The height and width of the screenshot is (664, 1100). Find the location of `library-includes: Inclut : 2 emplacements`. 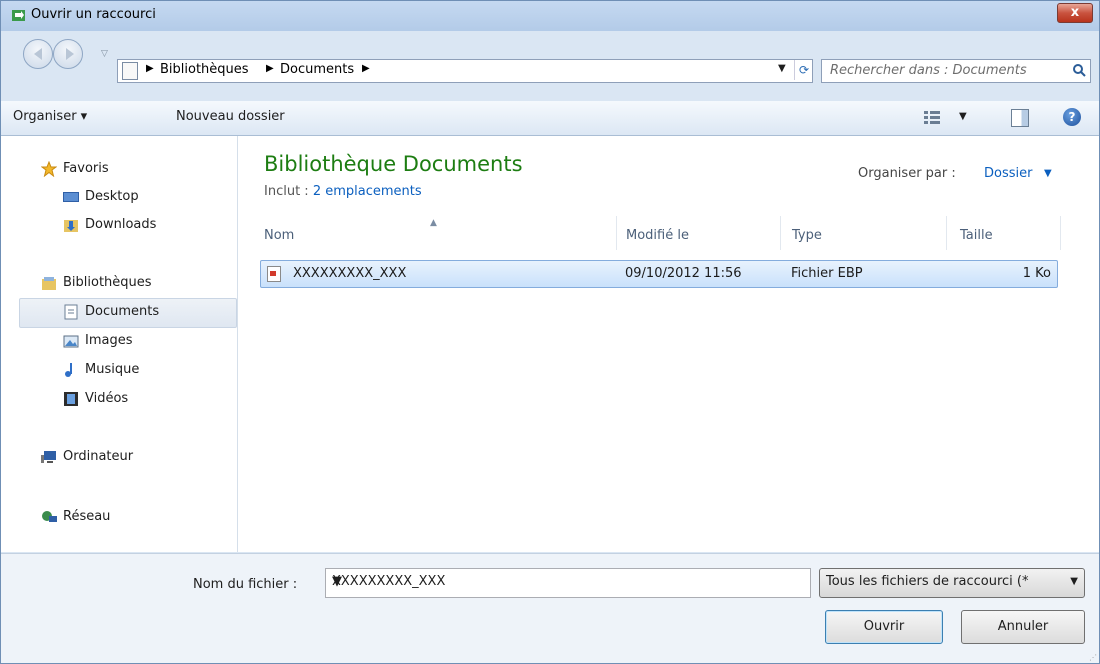

library-includes: Inclut : 2 emplacements is located at coordinates (343, 191).